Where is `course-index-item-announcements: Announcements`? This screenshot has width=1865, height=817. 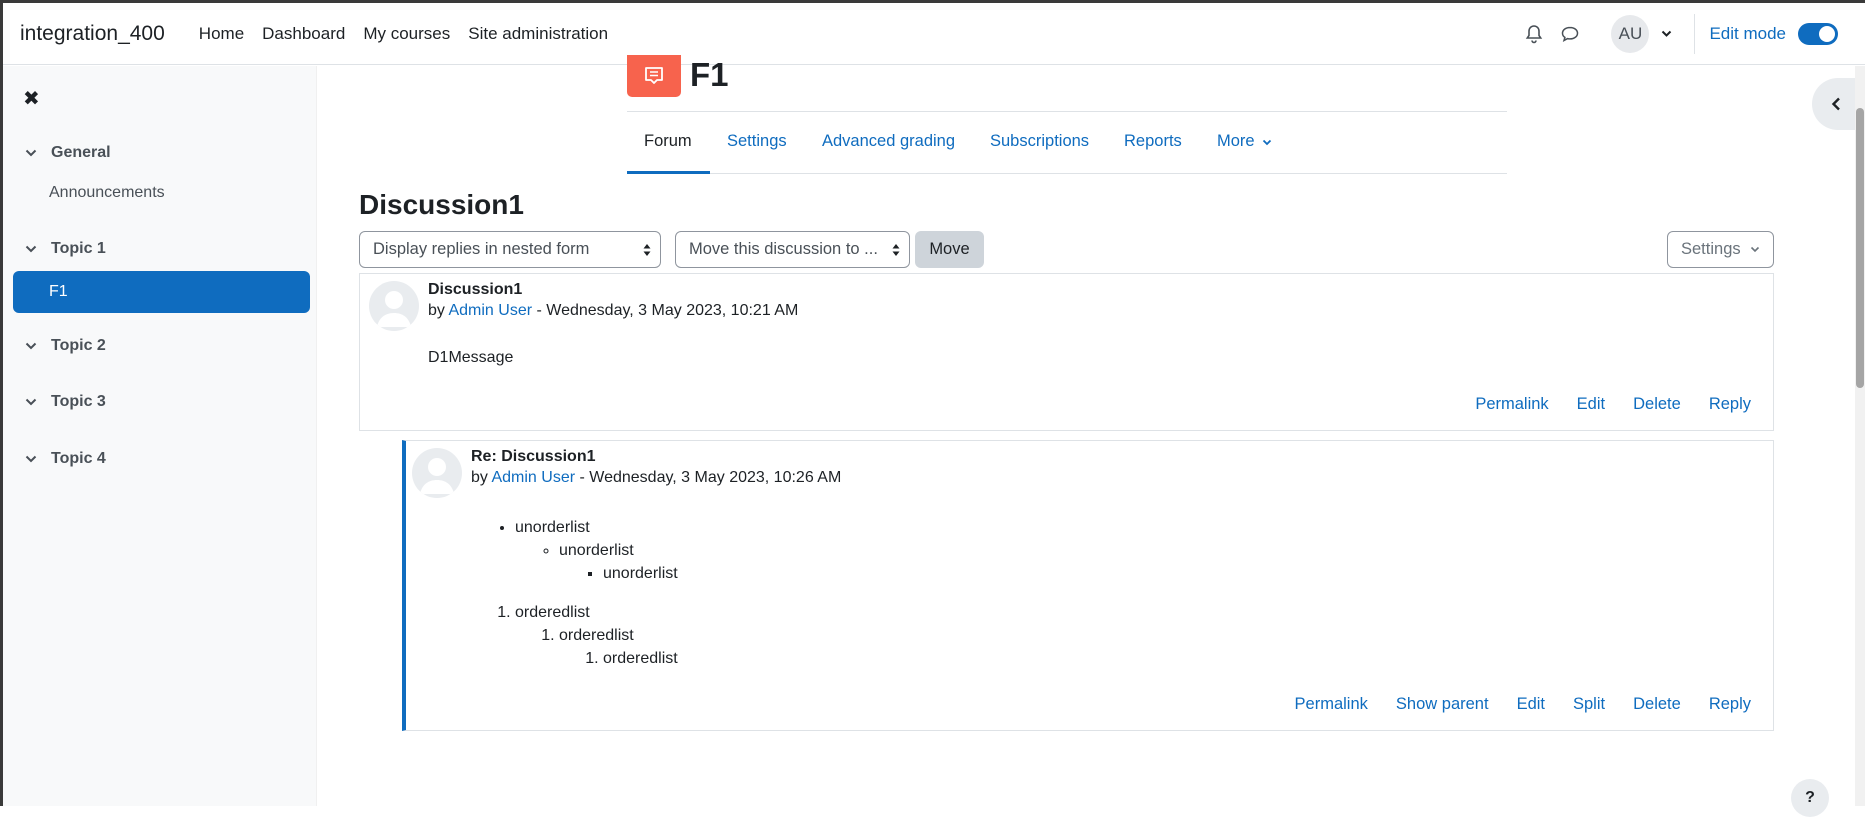 course-index-item-announcements: Announcements is located at coordinates (107, 193).